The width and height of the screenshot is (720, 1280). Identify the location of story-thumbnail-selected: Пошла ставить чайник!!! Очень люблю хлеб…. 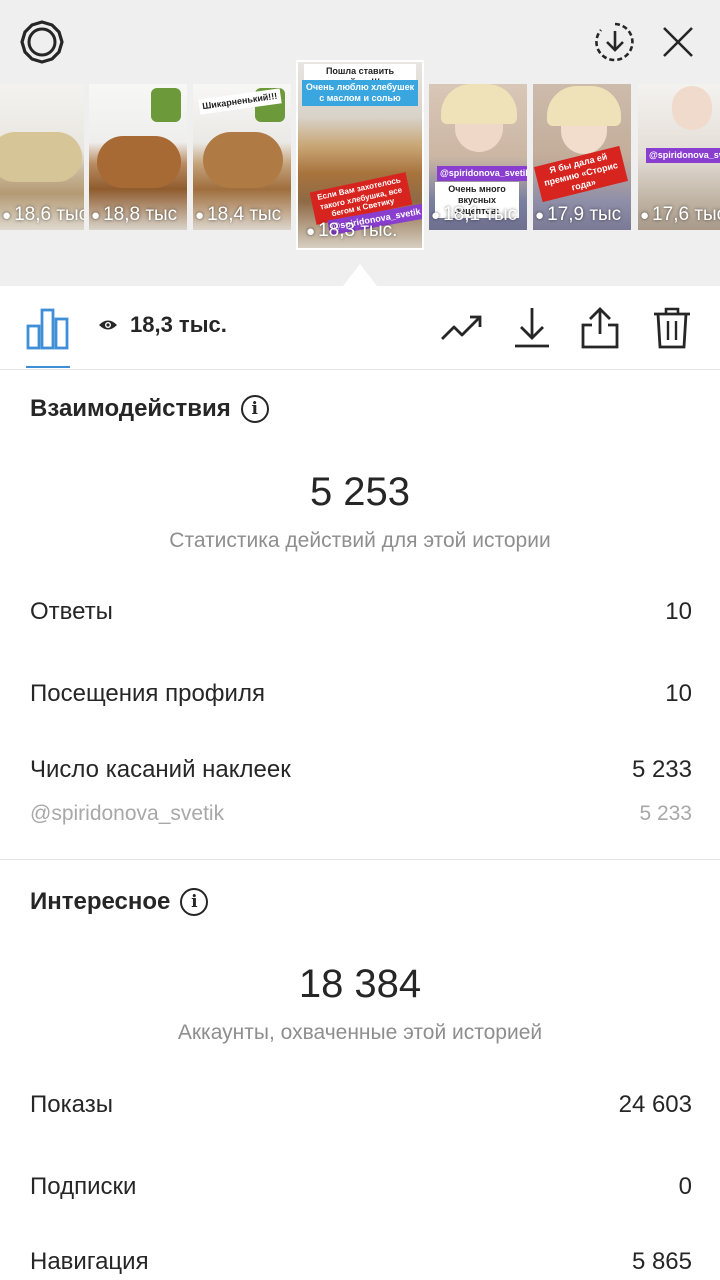
(360, 155).